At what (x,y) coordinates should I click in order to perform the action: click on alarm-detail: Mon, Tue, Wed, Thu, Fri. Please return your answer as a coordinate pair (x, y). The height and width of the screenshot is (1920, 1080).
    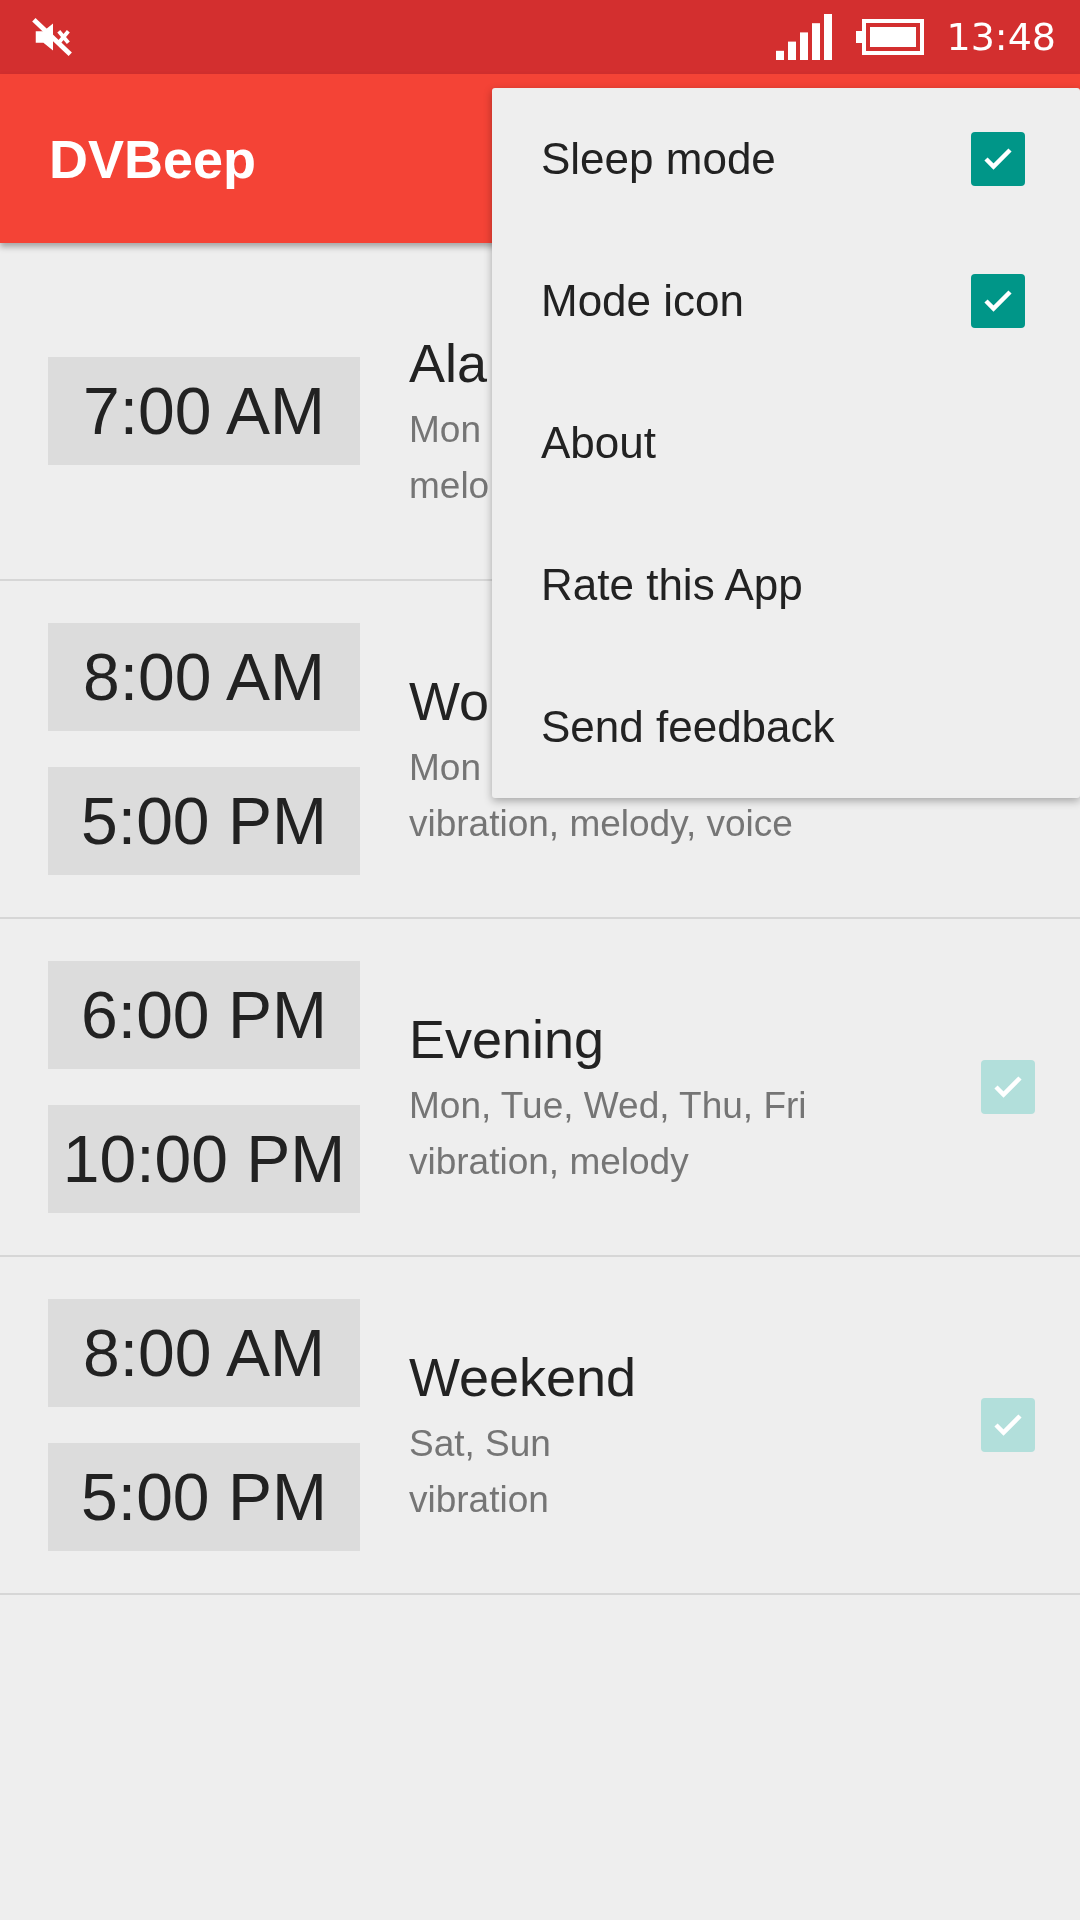
    Looking at the image, I should click on (608, 1106).